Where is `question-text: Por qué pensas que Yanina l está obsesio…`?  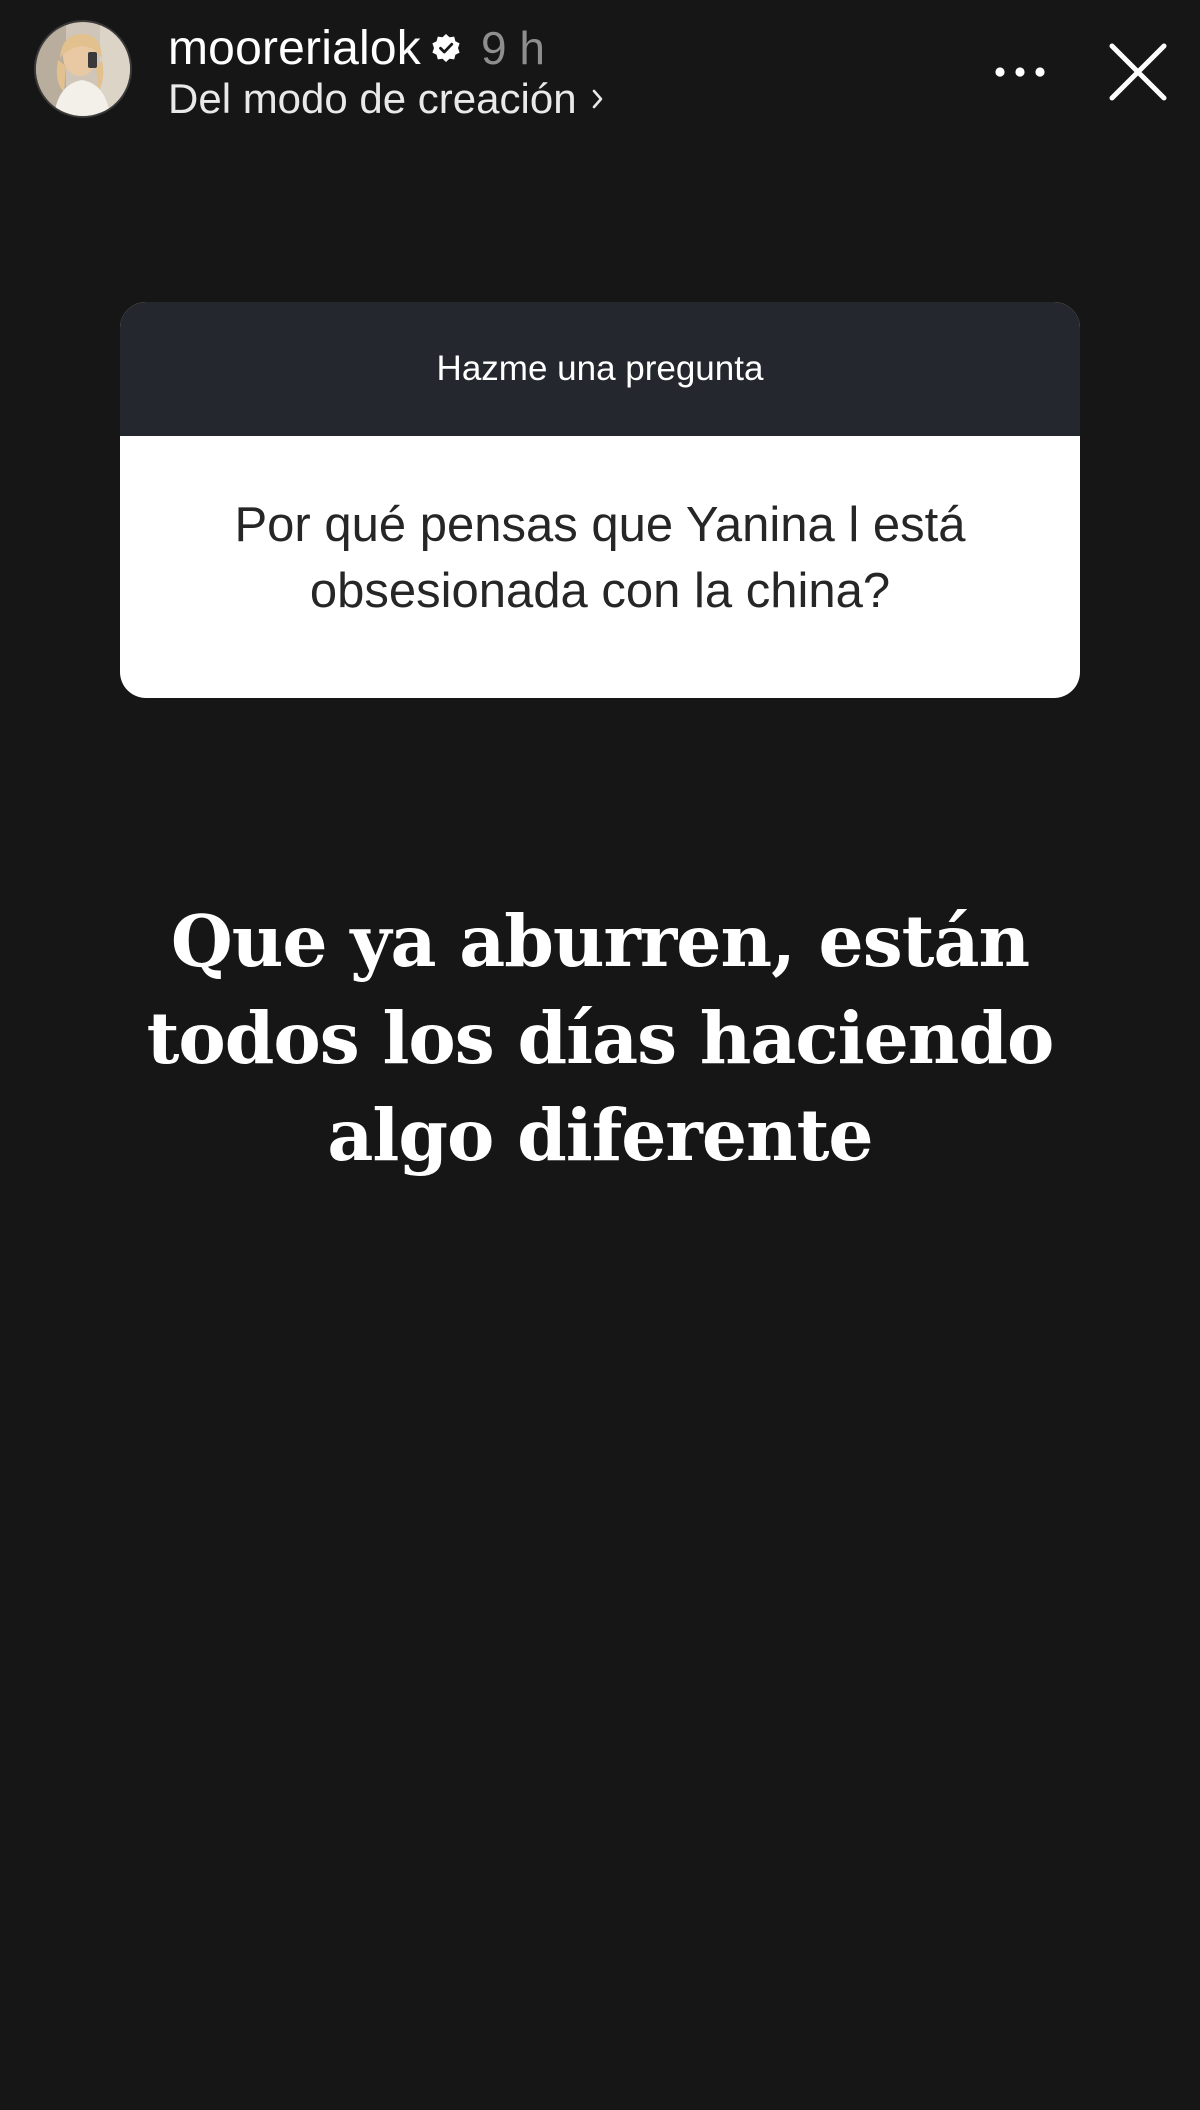
question-text: Por qué pensas que Yanina l está obsesio… is located at coordinates (600, 558).